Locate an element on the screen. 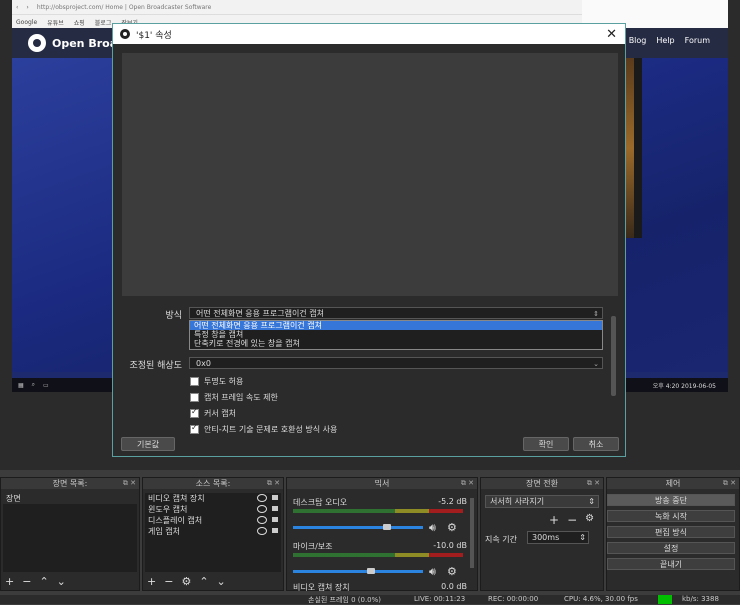 The image size is (740, 605). method-option: 어떤 전체화면 응용 프로그램이건 캡쳐 is located at coordinates (396, 325).